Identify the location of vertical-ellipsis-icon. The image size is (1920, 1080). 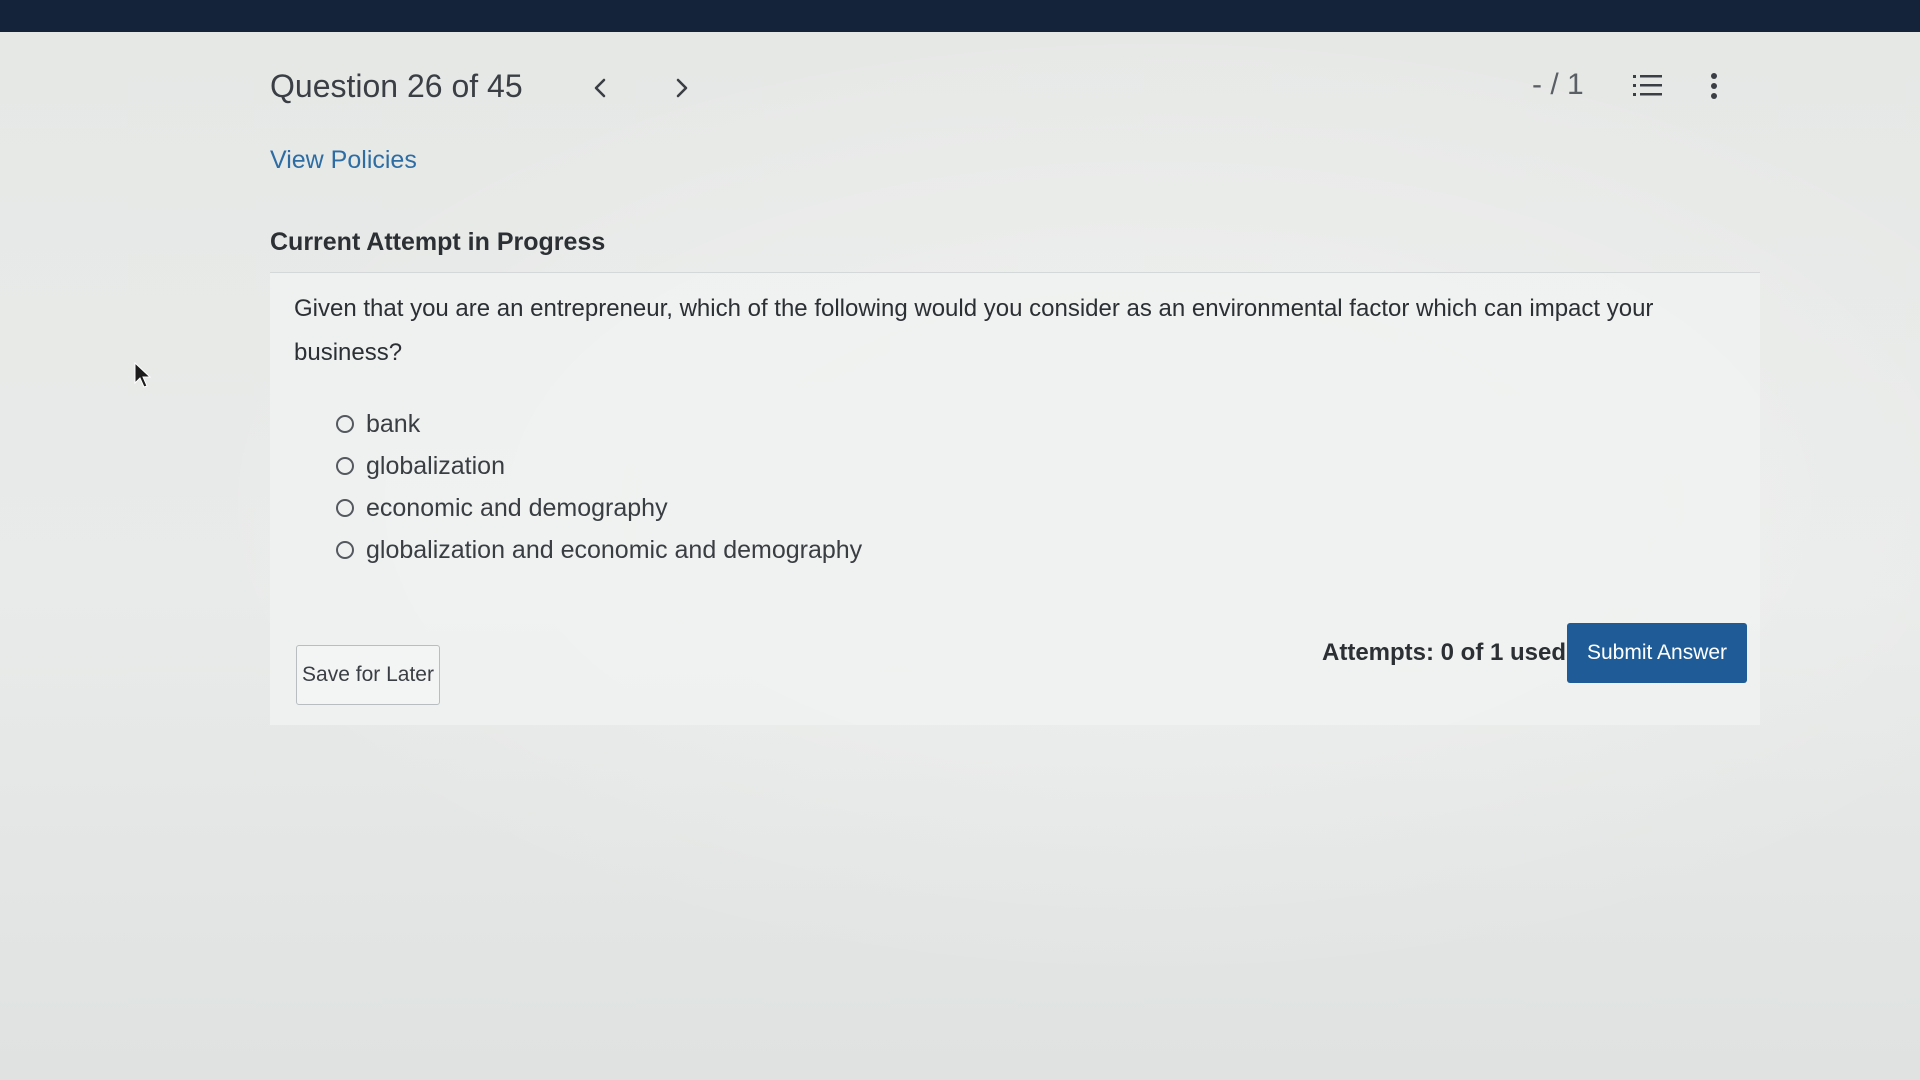
(1714, 86).